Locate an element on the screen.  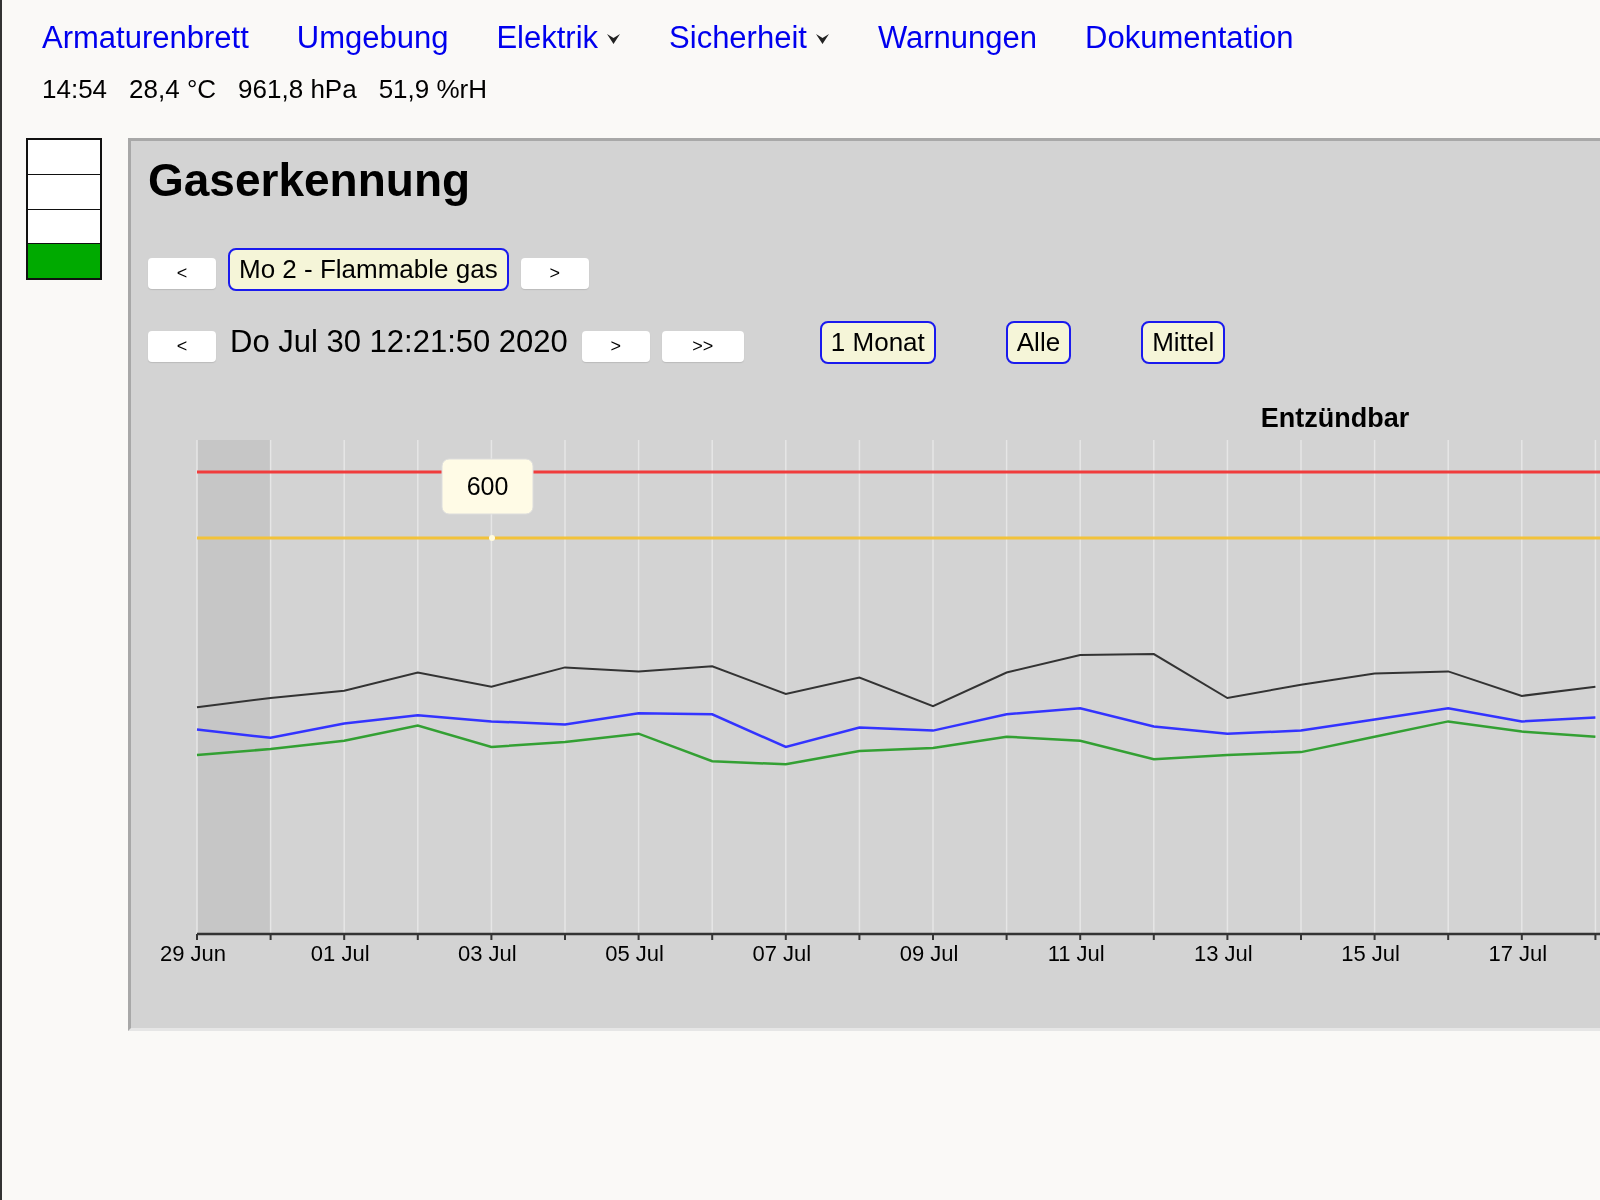
next-sensor-button: > is located at coordinates (554, 273).